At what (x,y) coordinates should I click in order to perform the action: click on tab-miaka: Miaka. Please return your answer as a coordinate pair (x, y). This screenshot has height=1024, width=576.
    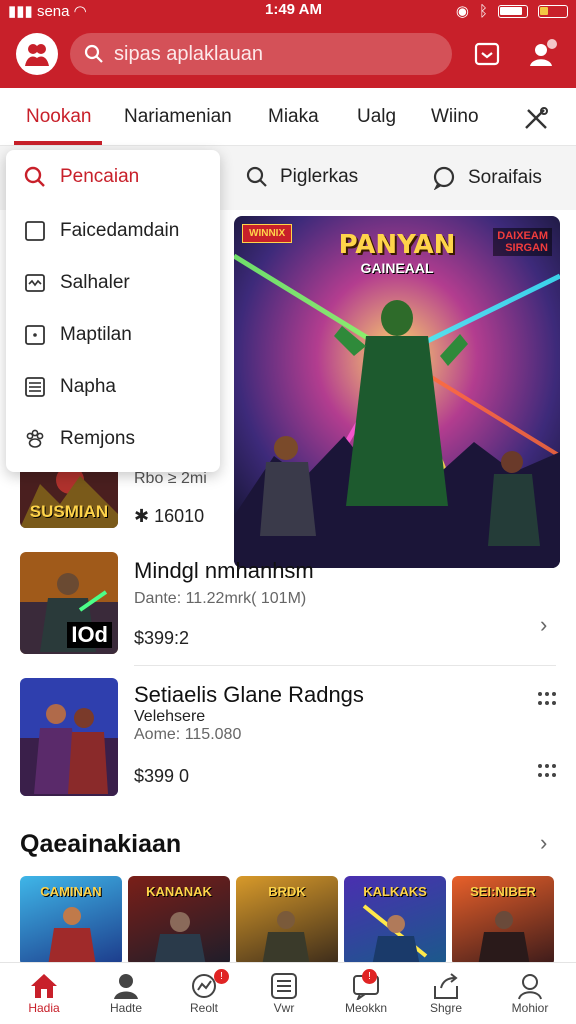
    Looking at the image, I should click on (293, 117).